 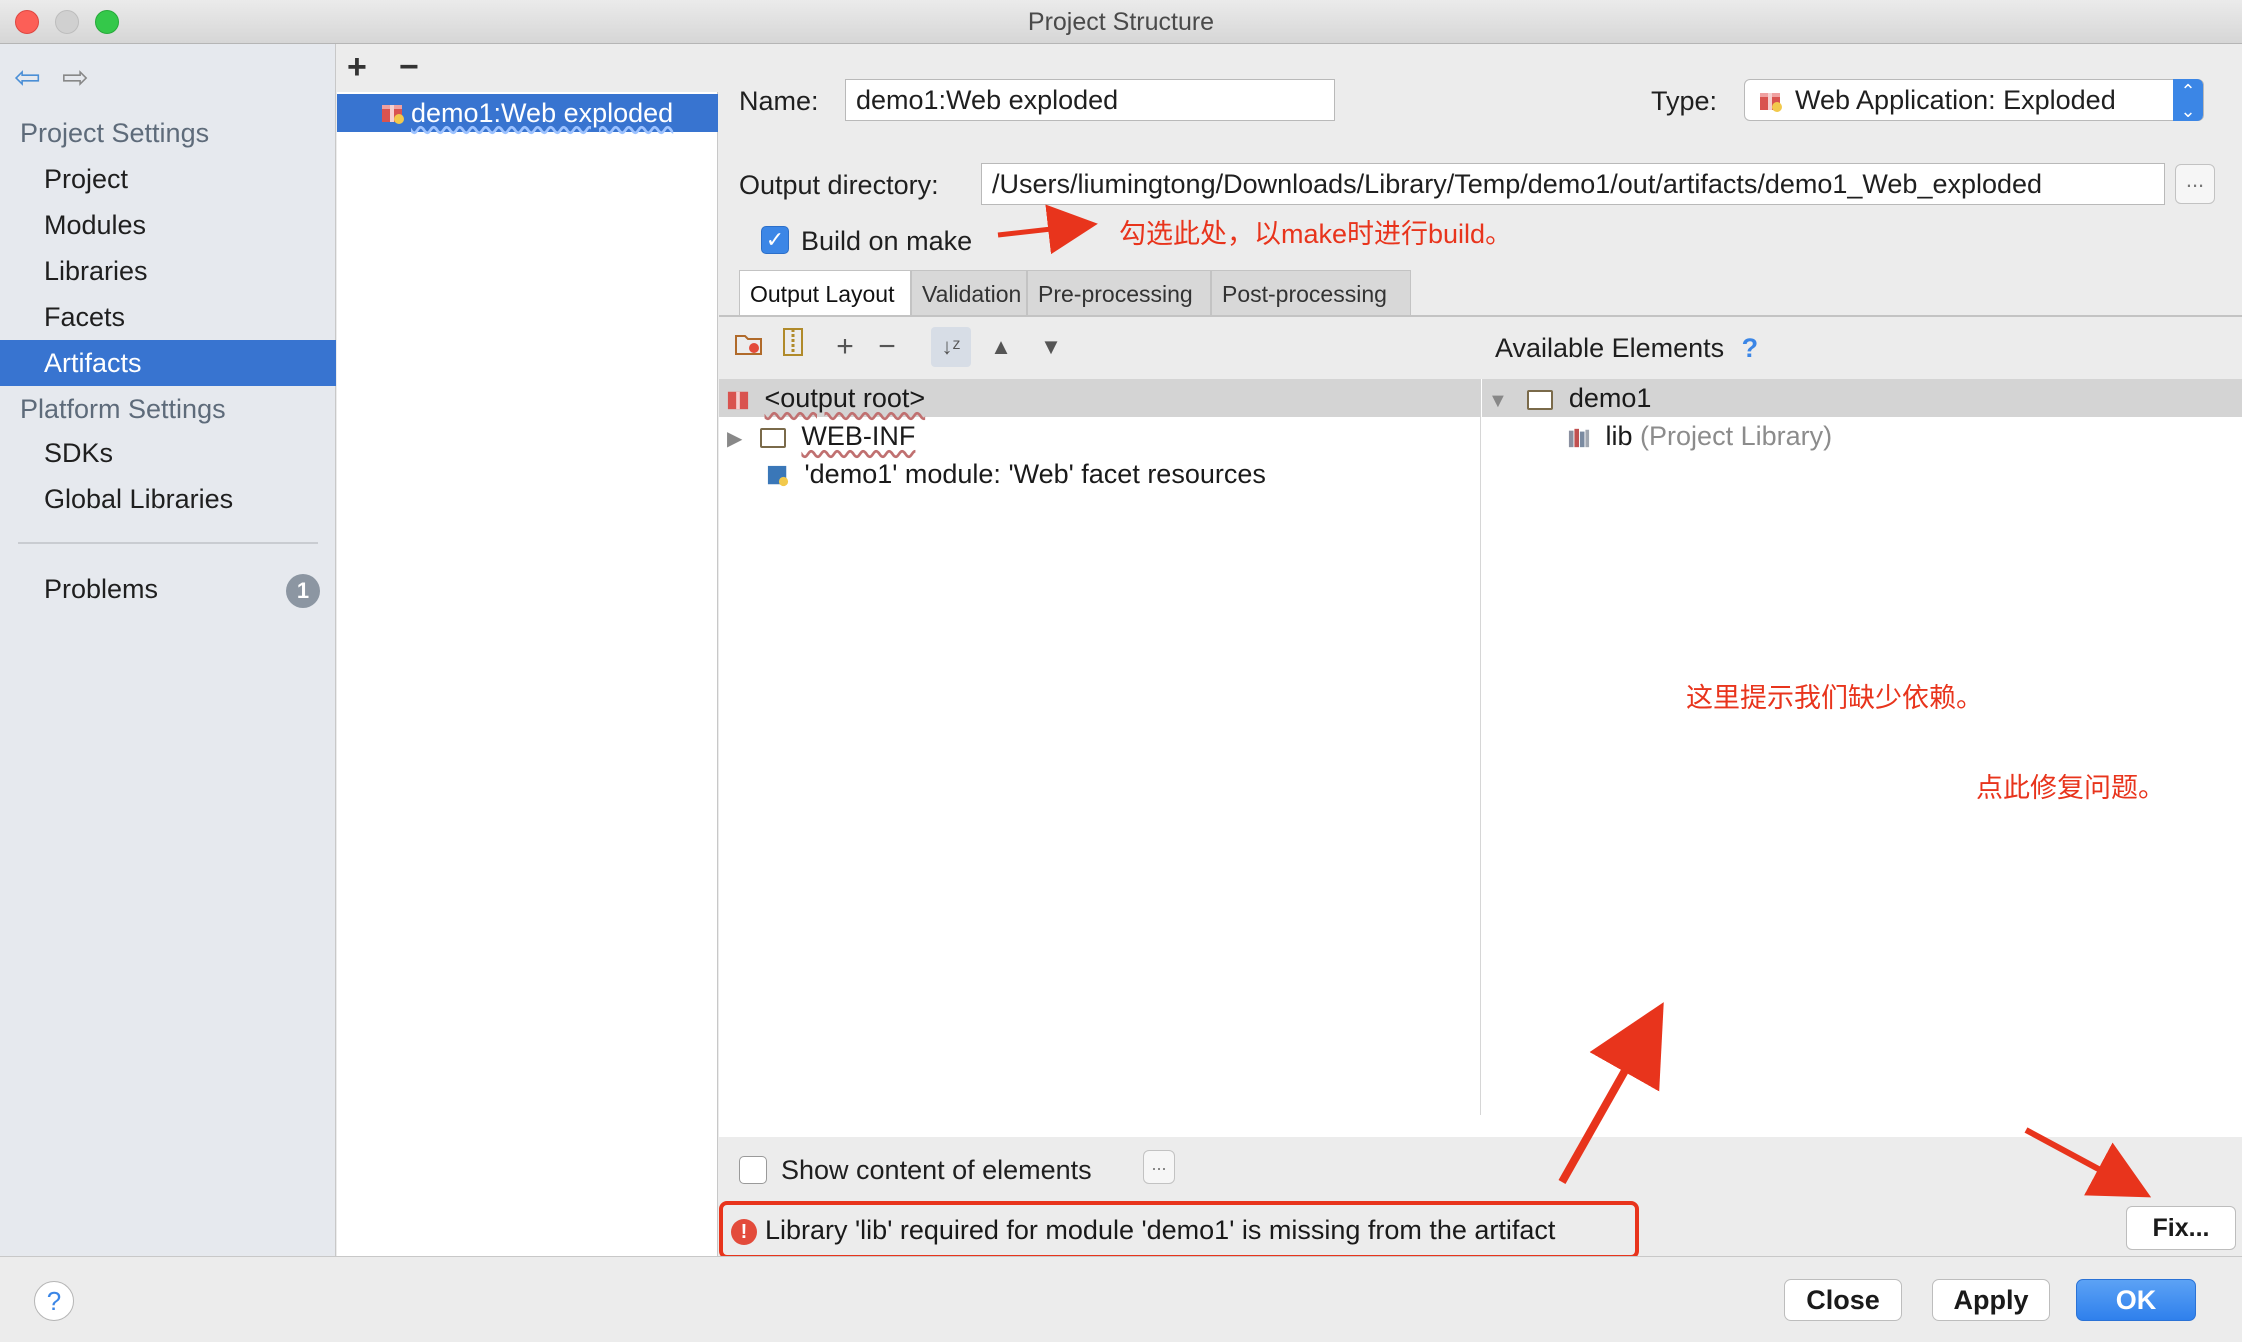 What do you see at coordinates (1121, 1299) in the screenshot?
I see `dialog-footer: ? Close Apply OK` at bounding box center [1121, 1299].